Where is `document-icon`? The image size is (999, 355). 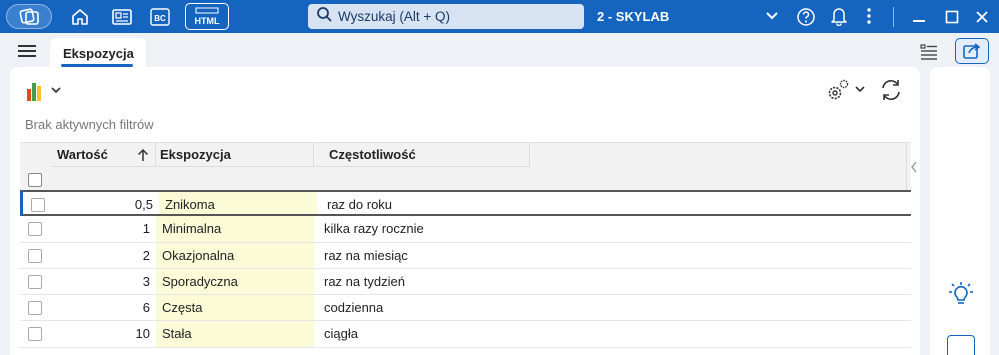
document-icon is located at coordinates (122, 17).